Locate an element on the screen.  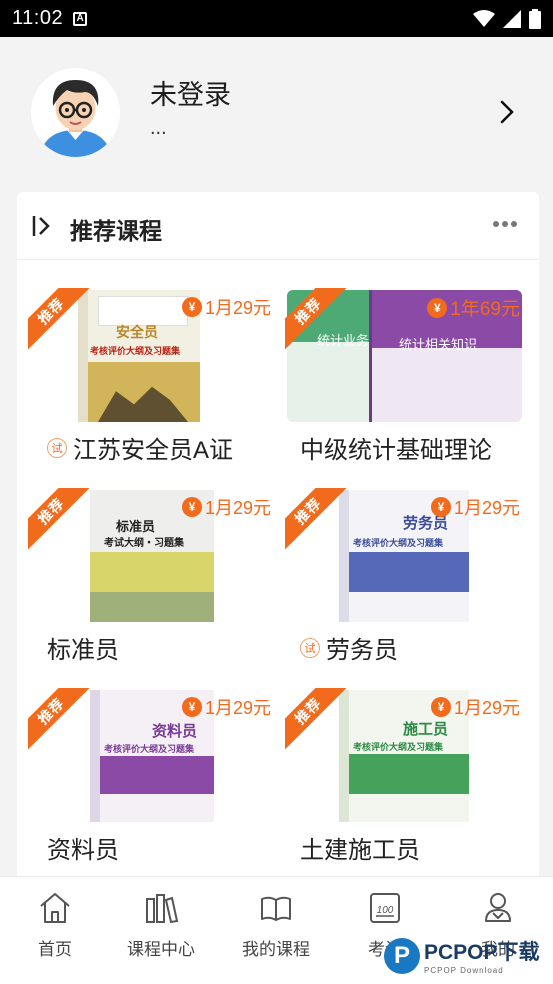
home-icon is located at coordinates (55, 908).